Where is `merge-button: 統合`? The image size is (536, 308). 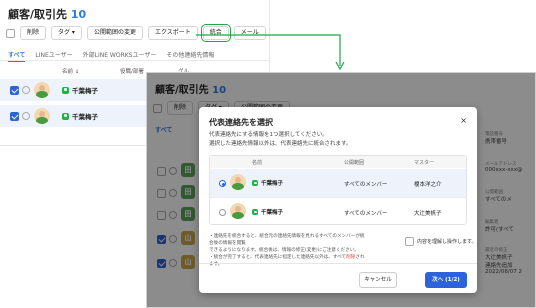
merge-button: 統合 is located at coordinates (215, 33).